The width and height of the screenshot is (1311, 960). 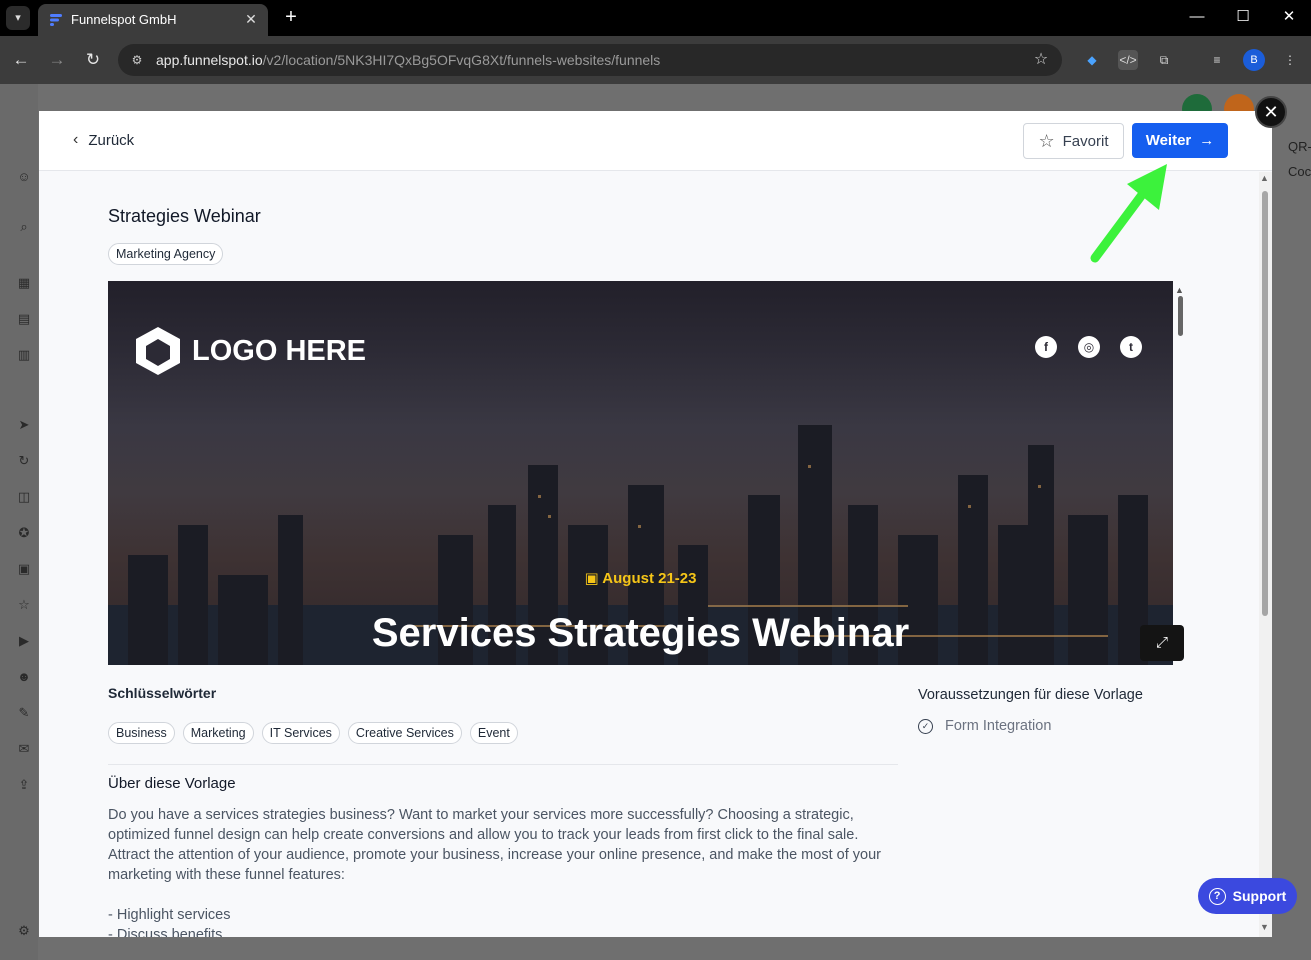 I want to click on calendar-icon: ▣, so click(x=591, y=578).